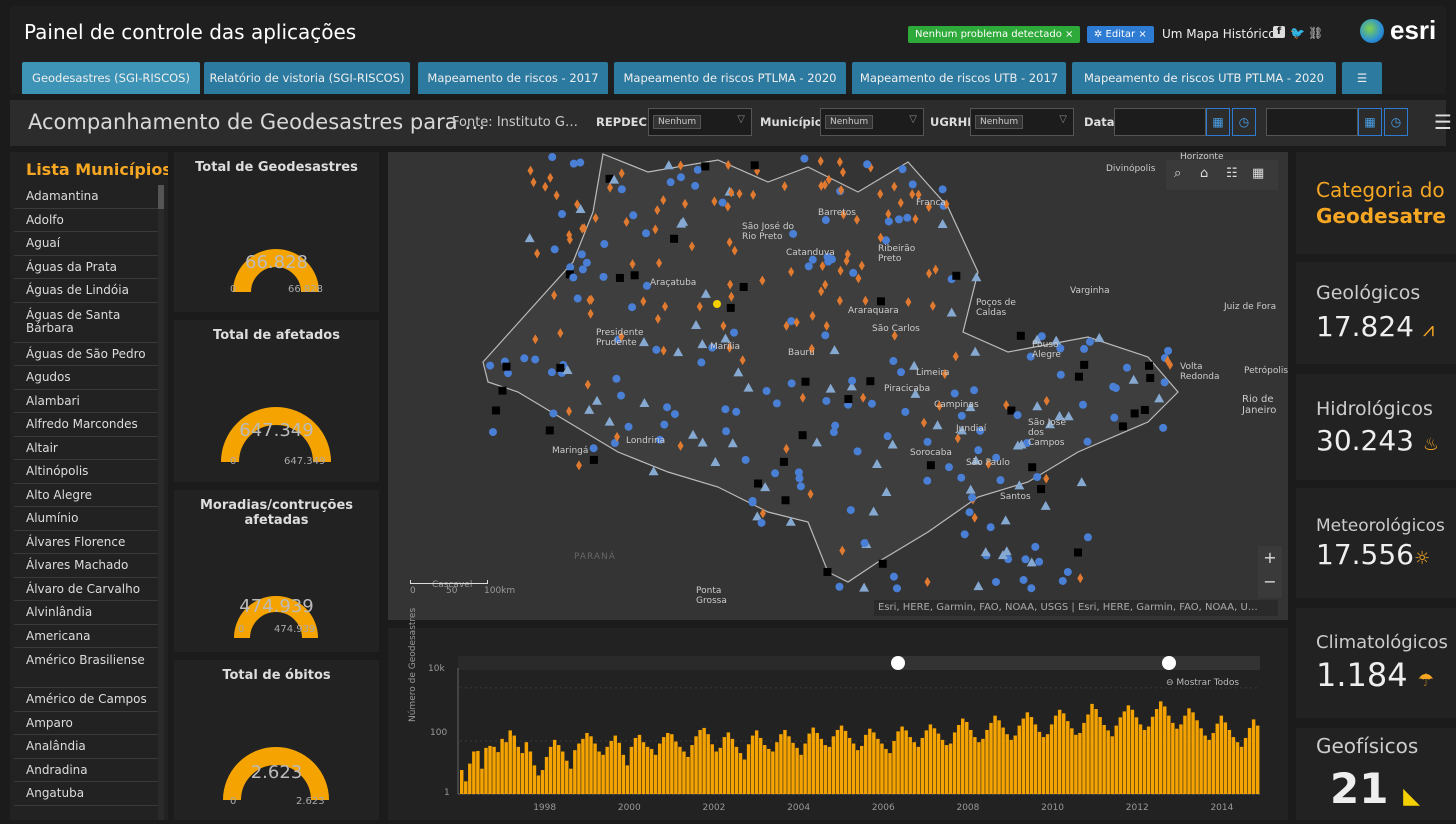  What do you see at coordinates (1258, 173) in the screenshot?
I see `basemap-icon: ▦` at bounding box center [1258, 173].